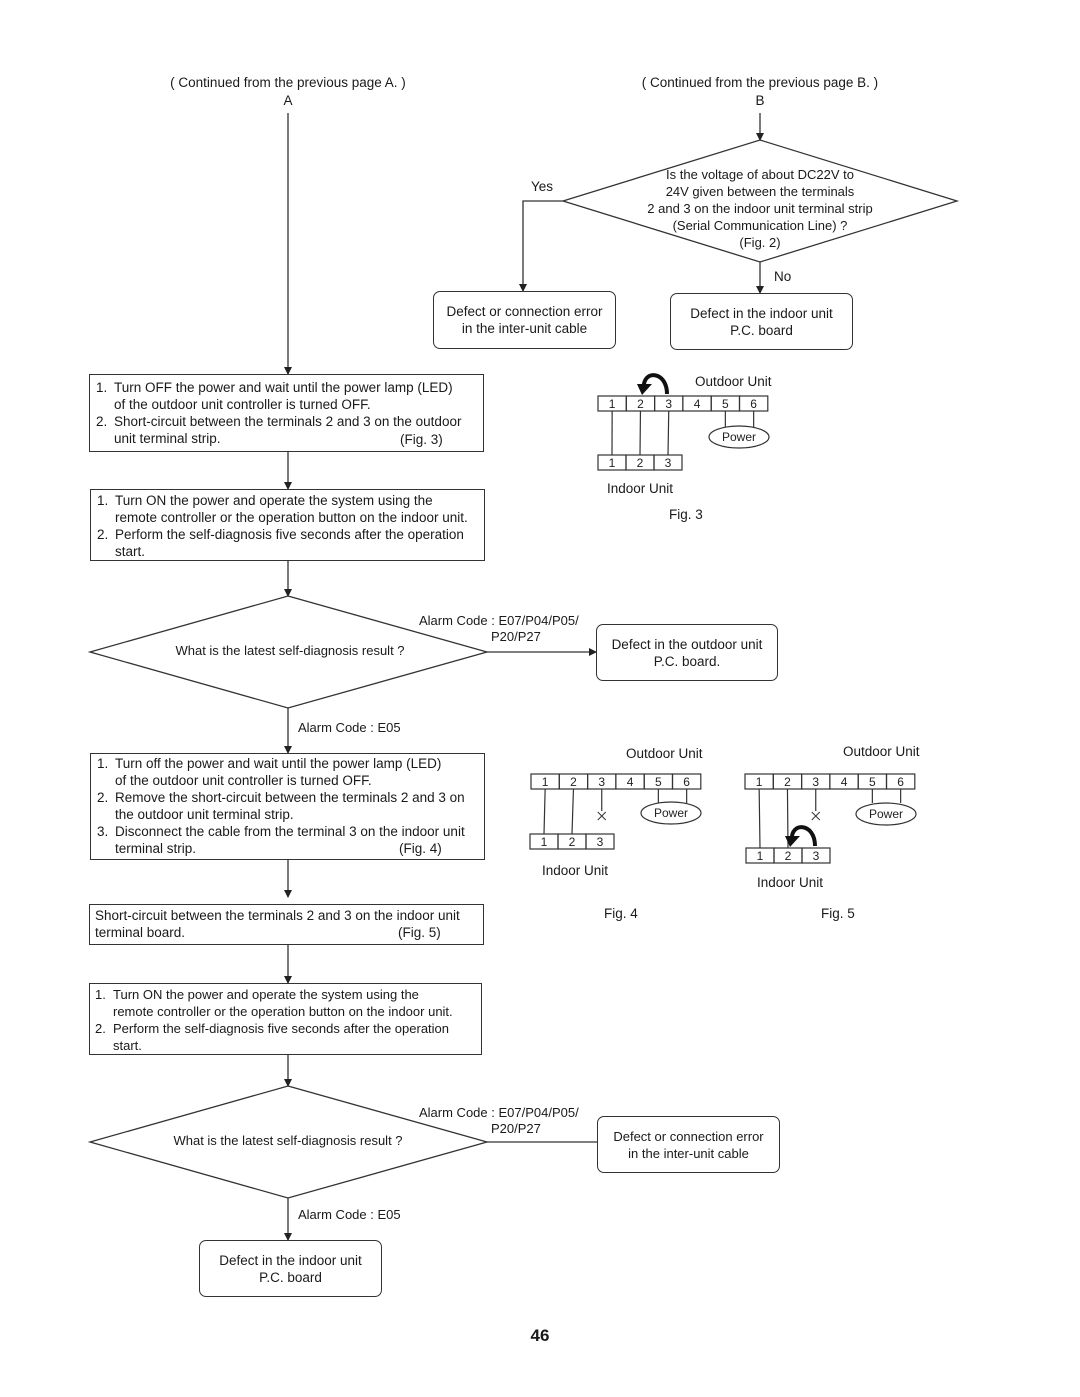  What do you see at coordinates (838, 913) in the screenshot?
I see `fig5-caption: Fig. 5` at bounding box center [838, 913].